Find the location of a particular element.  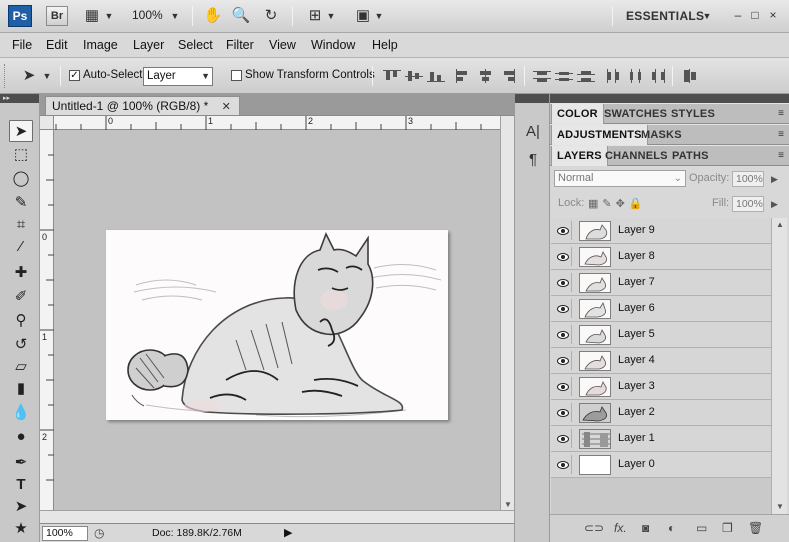

distribute-horizontal-centers-icon is located at coordinates (636, 76).